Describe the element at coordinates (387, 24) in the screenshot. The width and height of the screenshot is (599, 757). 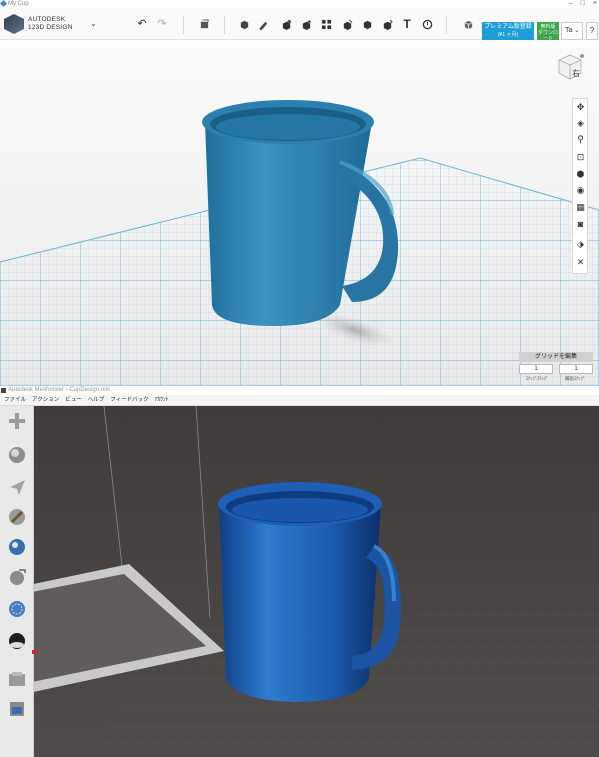
I see `measure-icon` at that location.